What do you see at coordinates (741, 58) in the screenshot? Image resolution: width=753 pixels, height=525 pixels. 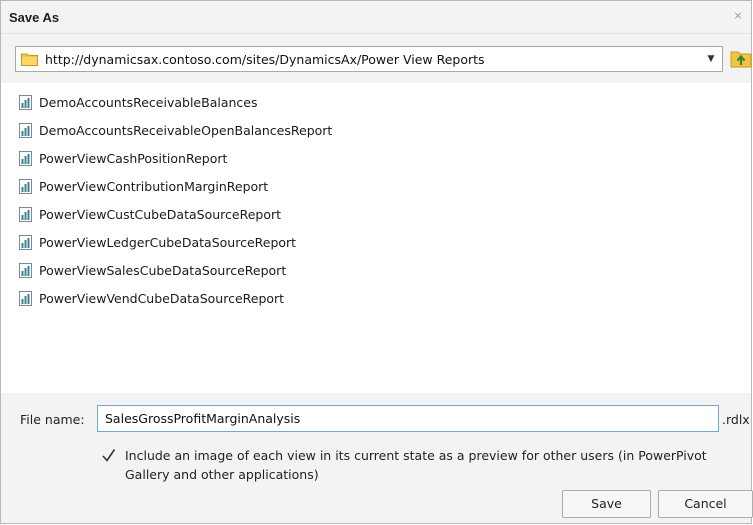 I see `up-folder-icon` at bounding box center [741, 58].